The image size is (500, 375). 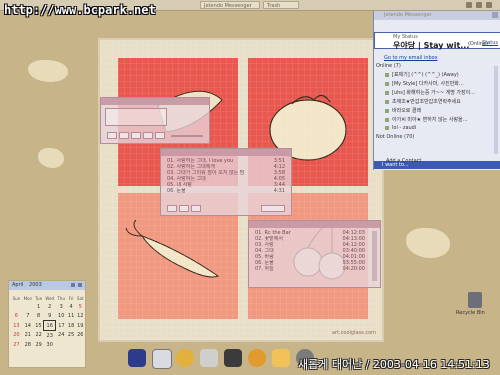 What do you see at coordinates (160, 135) in the screenshot?
I see `next-button` at bounding box center [160, 135].